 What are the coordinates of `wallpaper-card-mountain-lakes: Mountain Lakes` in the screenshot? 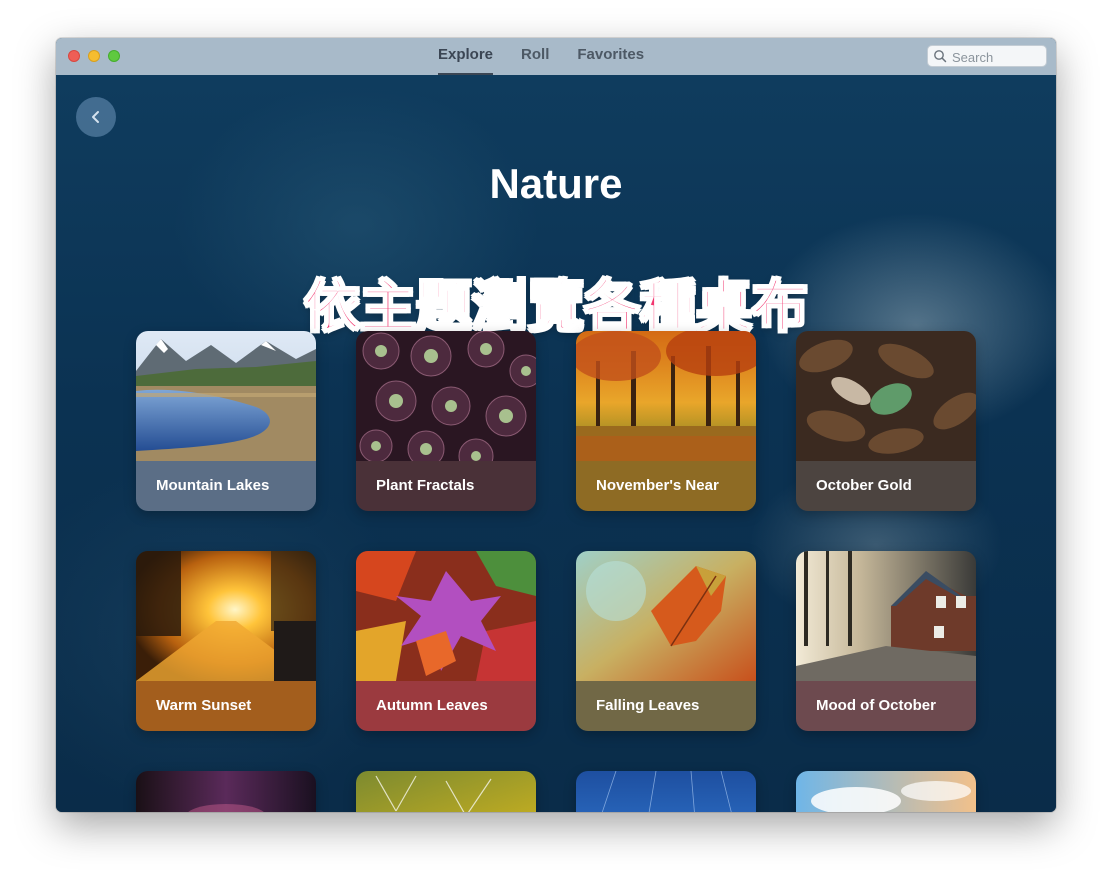 It's located at (226, 421).